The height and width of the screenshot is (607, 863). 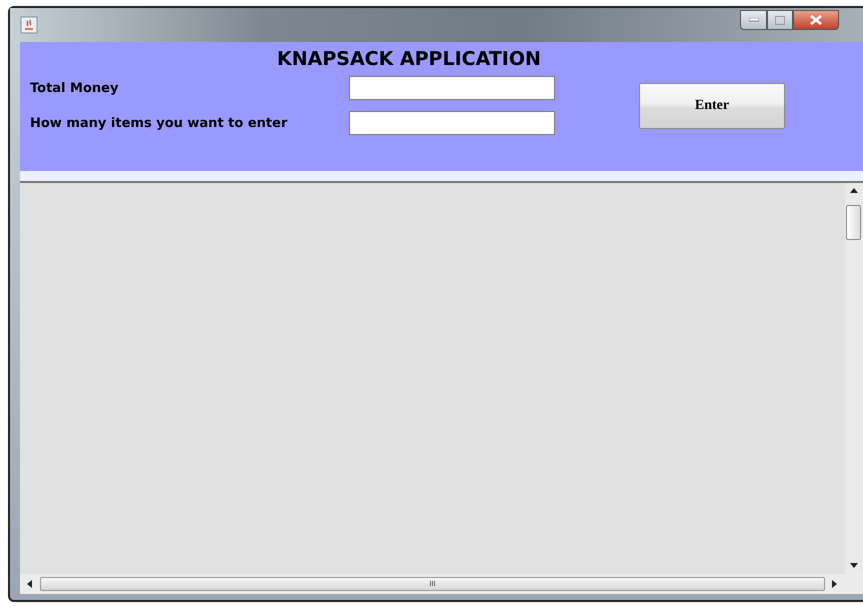 What do you see at coordinates (712, 105) in the screenshot?
I see `enter-button: Enter` at bounding box center [712, 105].